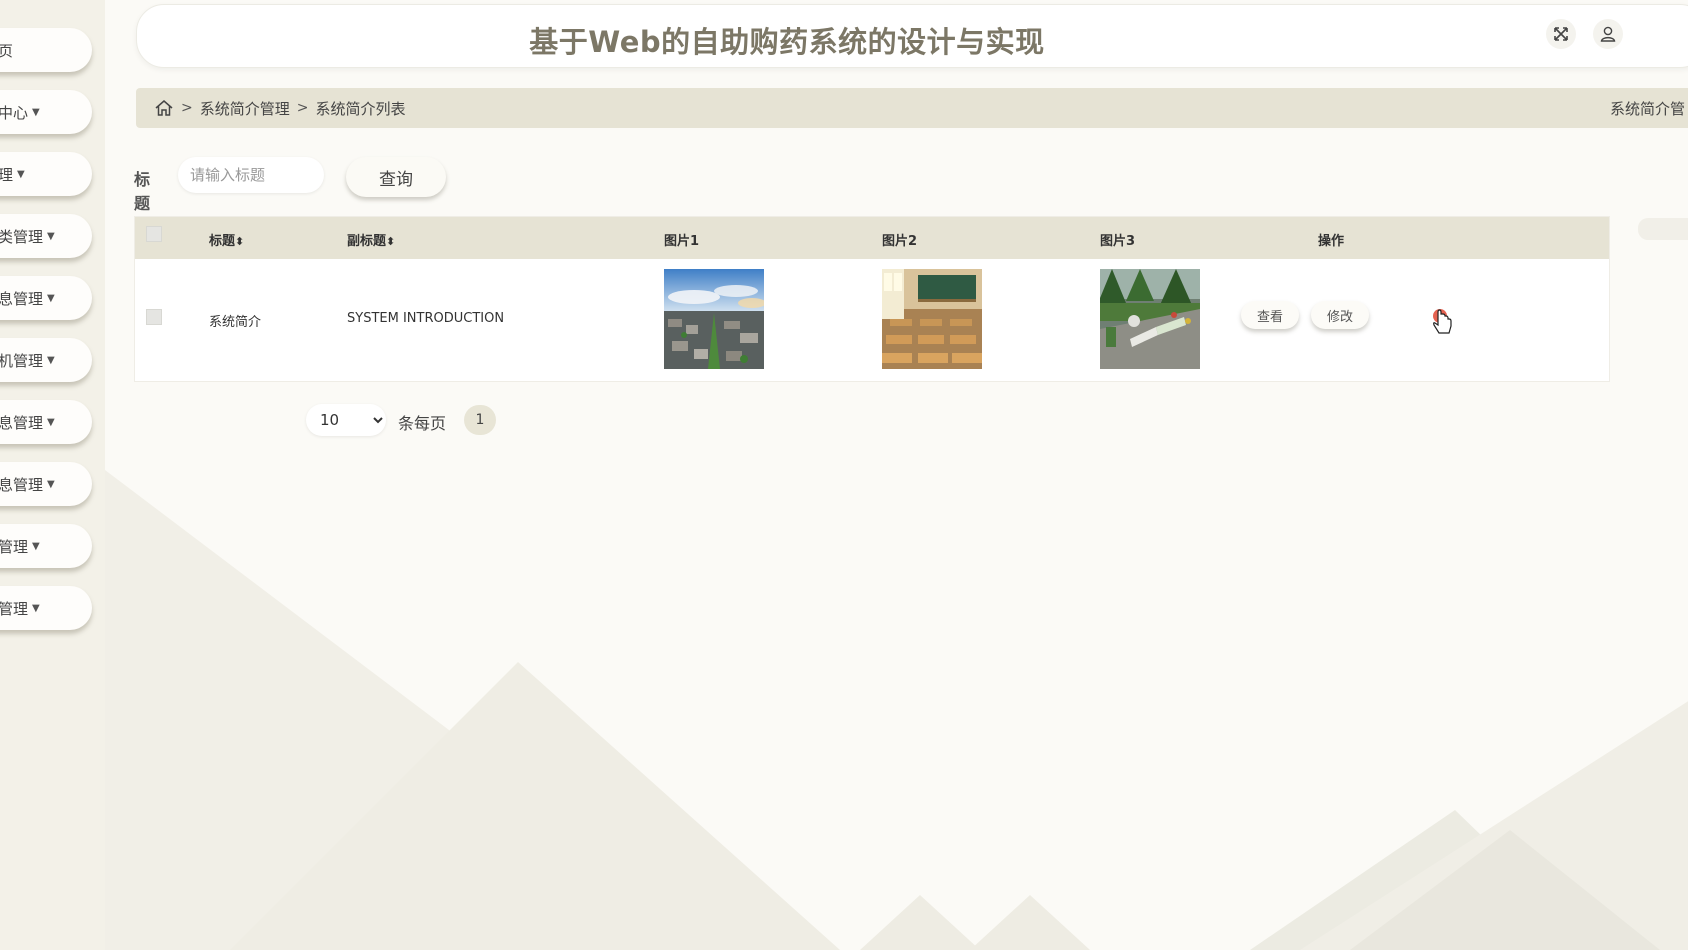 Image resolution: width=1688 pixels, height=950 pixels. I want to click on select-all-checkbox, so click(154, 234).